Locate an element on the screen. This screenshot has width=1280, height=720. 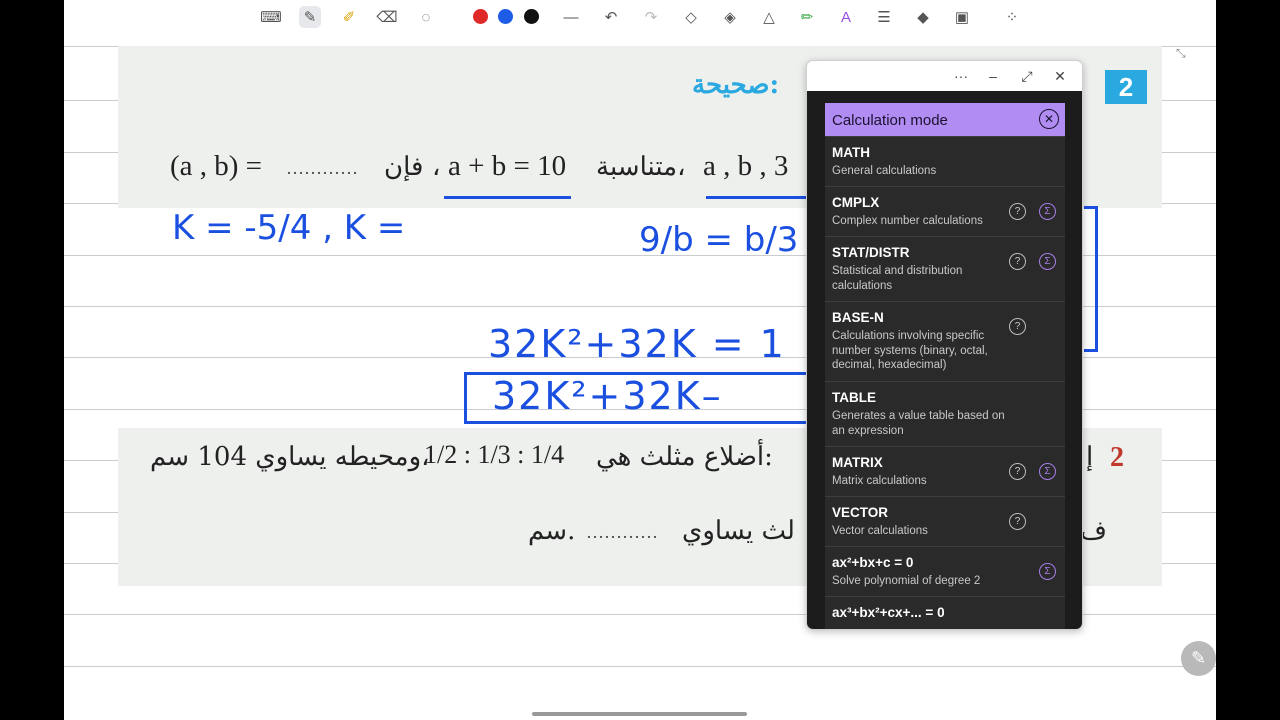
mode-title: TABLE is located at coordinates (854, 397).